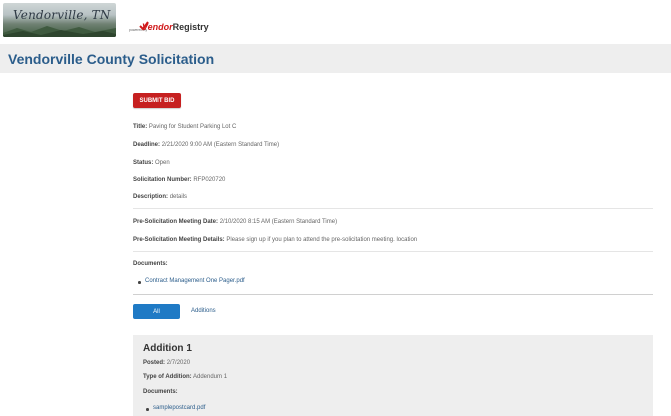  Describe the element at coordinates (178, 363) in the screenshot. I see `addition-posted-value: 2/7/2020` at that location.